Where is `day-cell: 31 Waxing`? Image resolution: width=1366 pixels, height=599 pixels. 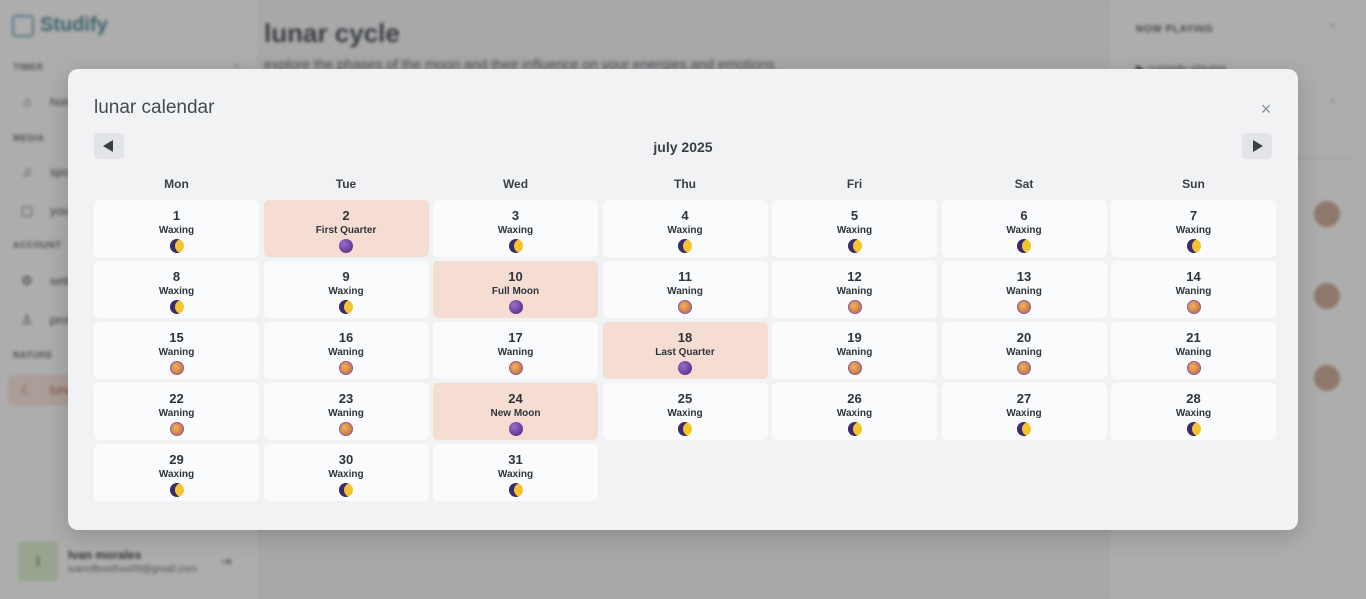 day-cell: 31 Waxing is located at coordinates (515, 472).